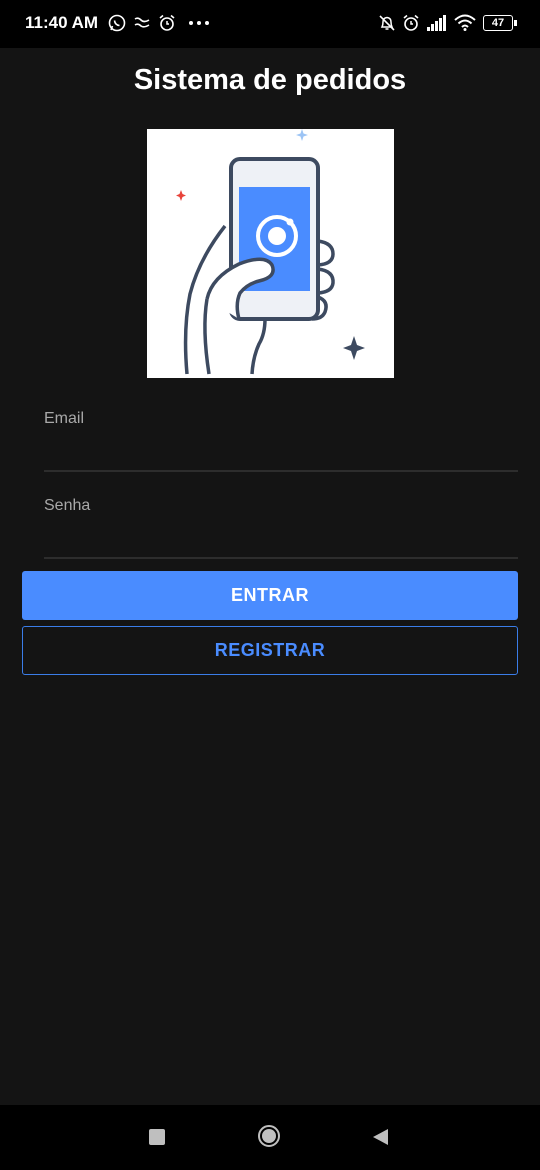 This screenshot has height=1170, width=540. I want to click on back-icon, so click(380, 1137).